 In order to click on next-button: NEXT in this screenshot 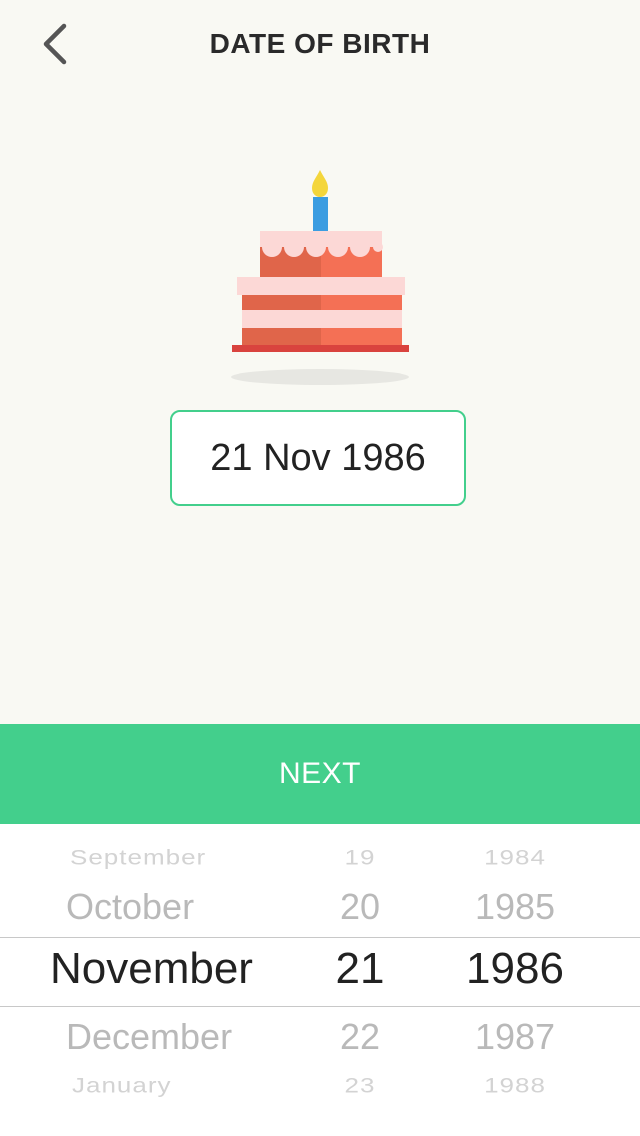, I will do `click(320, 774)`.